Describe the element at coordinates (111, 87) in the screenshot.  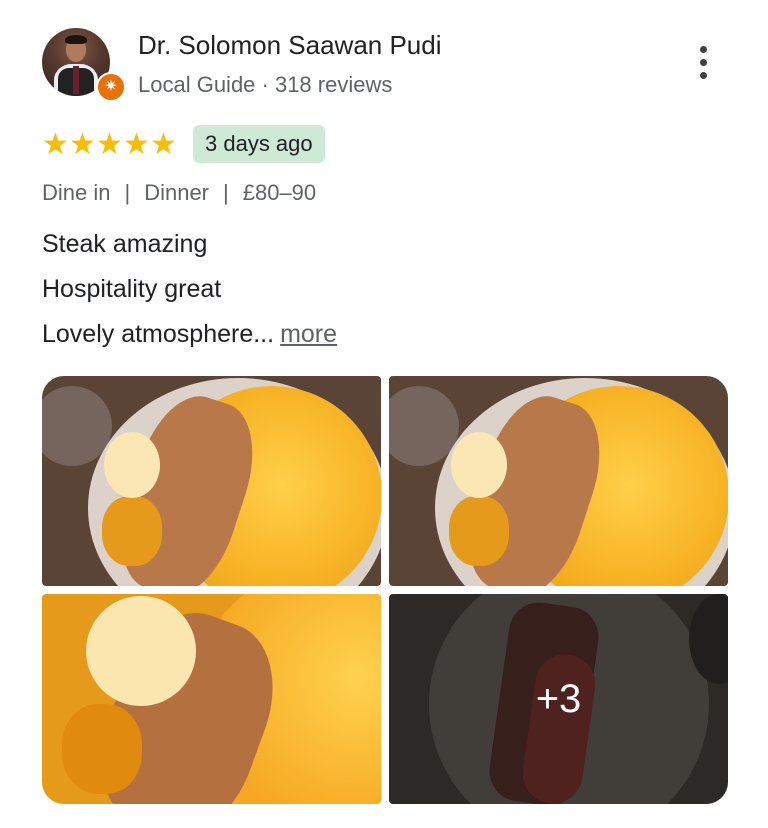
I see `local-guide-star-icon: ✷` at that location.